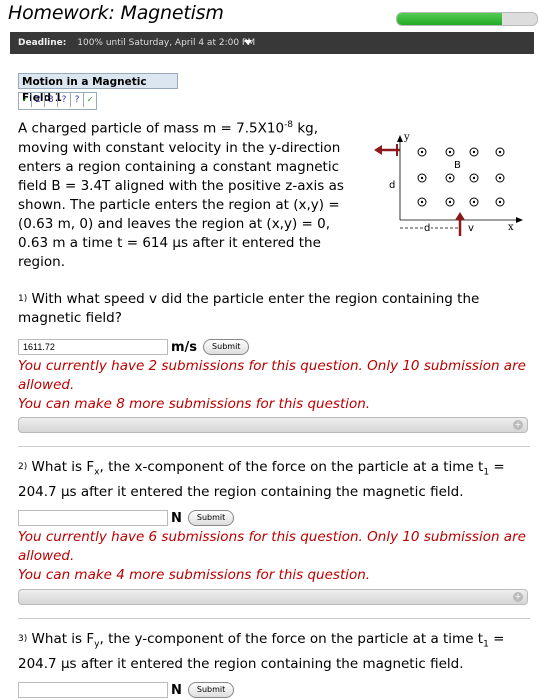 The image size is (544, 700). I want to click on x-axis-label: x, so click(511, 227).